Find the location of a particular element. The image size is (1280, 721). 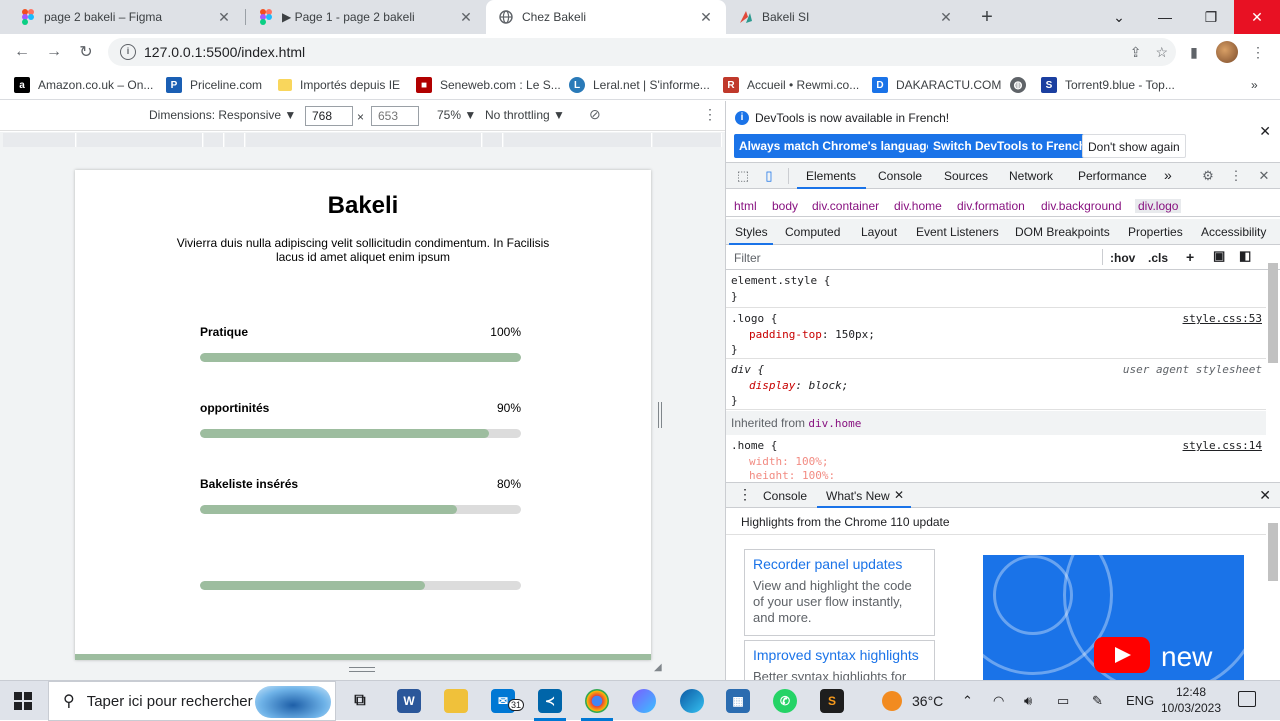

filter-input: Filter is located at coordinates (747, 258).